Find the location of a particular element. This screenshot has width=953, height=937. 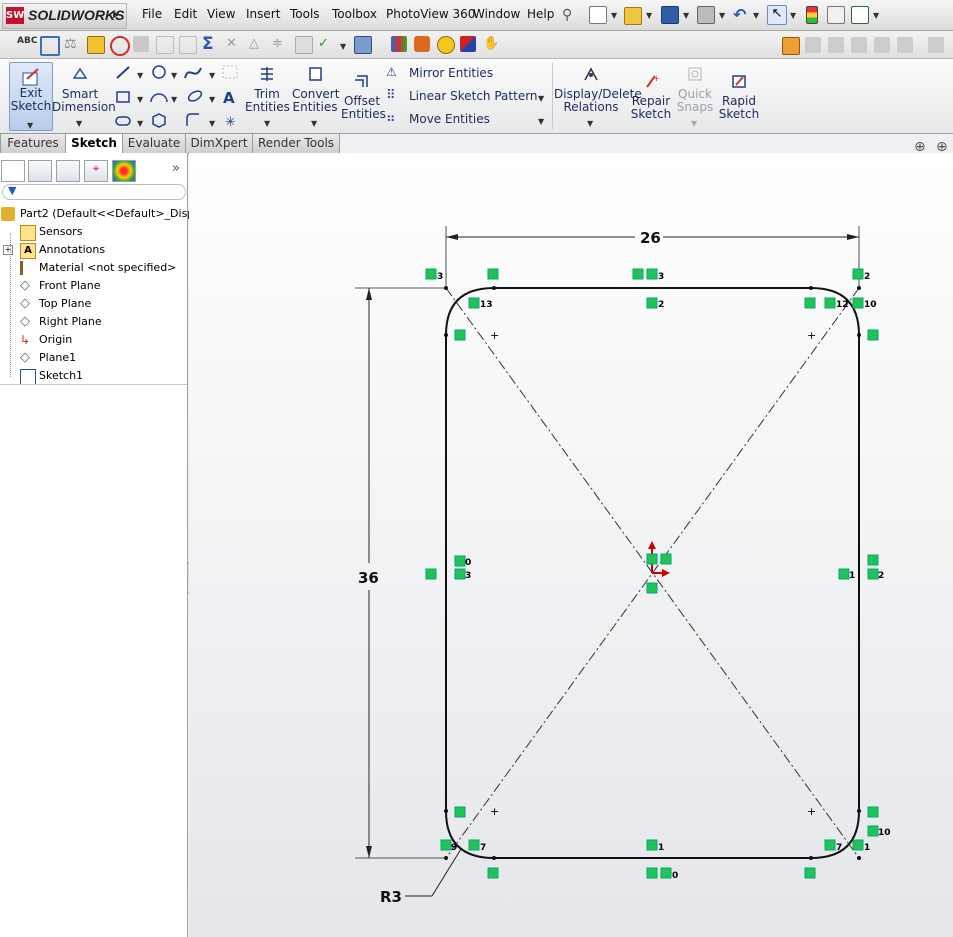

relation-label: 13 is located at coordinates (486, 305).